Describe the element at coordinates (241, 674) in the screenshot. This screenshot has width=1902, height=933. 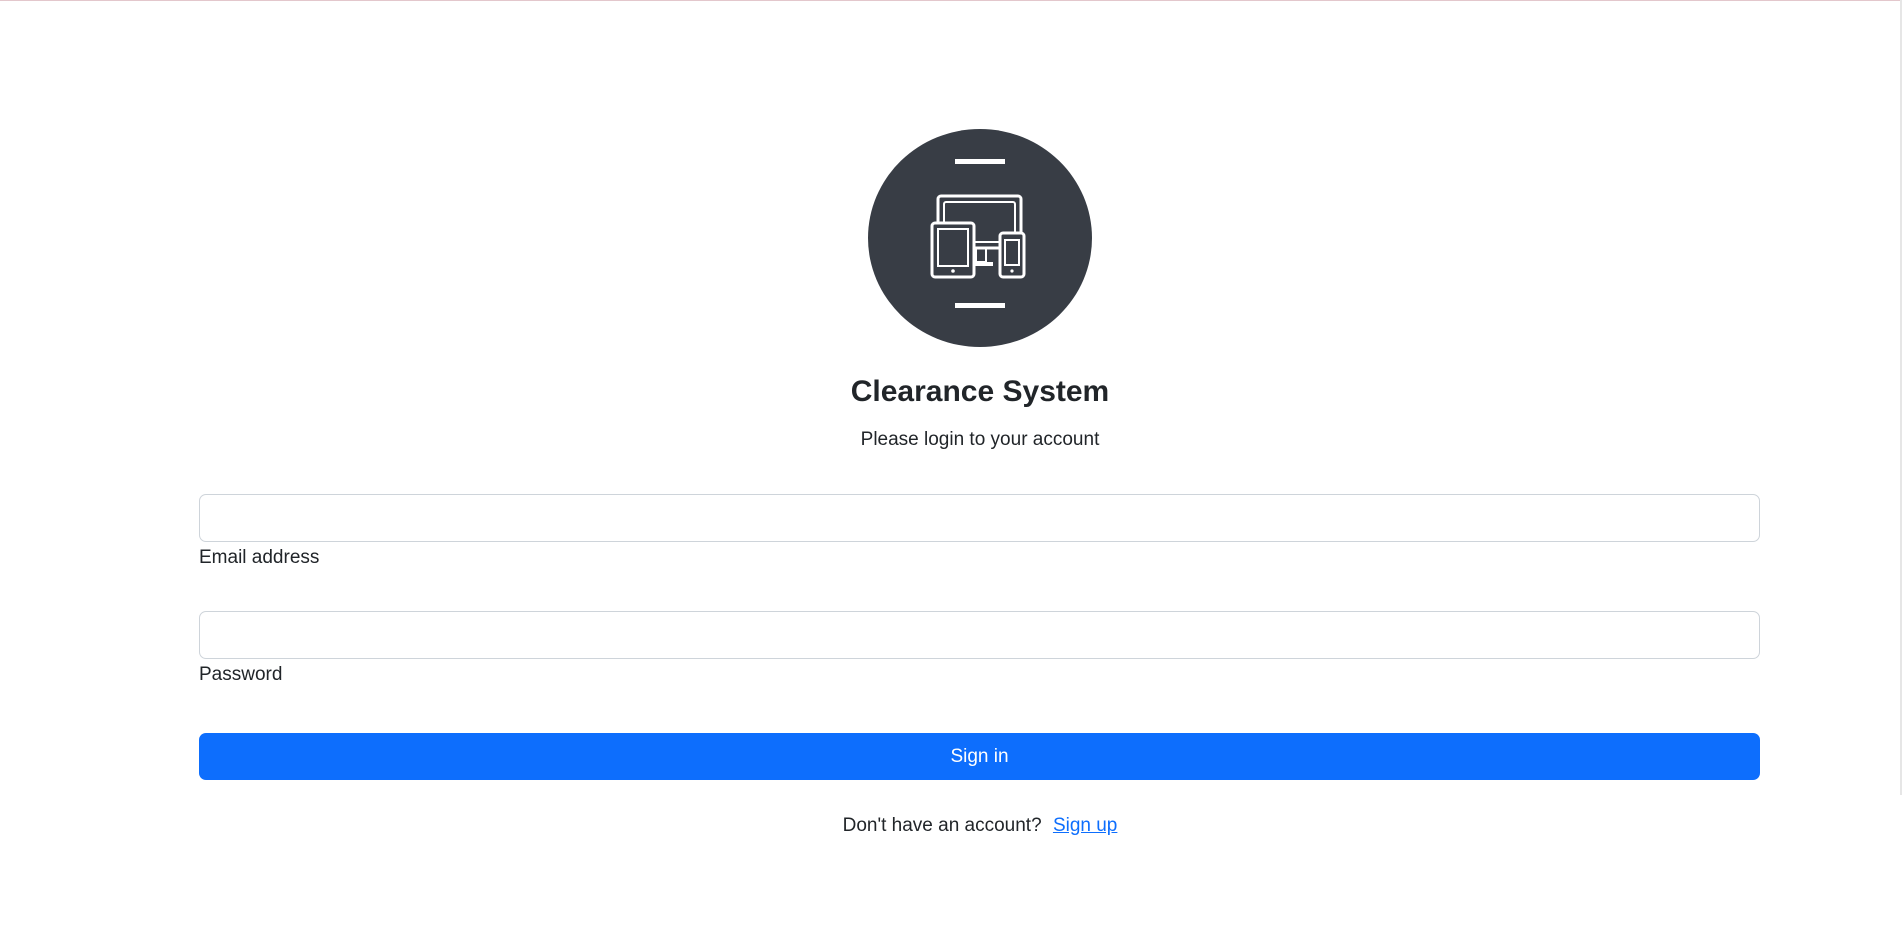
I see `password-label: Password` at that location.